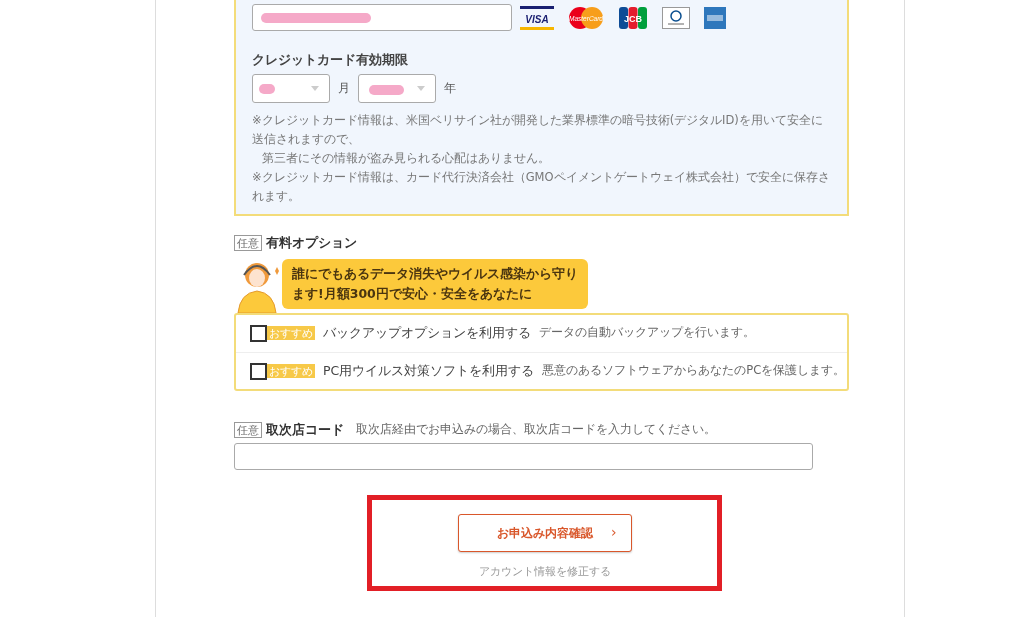 Image resolution: width=1024 pixels, height=617 pixels. What do you see at coordinates (344, 89) in the screenshot?
I see `month-unit: 月` at bounding box center [344, 89].